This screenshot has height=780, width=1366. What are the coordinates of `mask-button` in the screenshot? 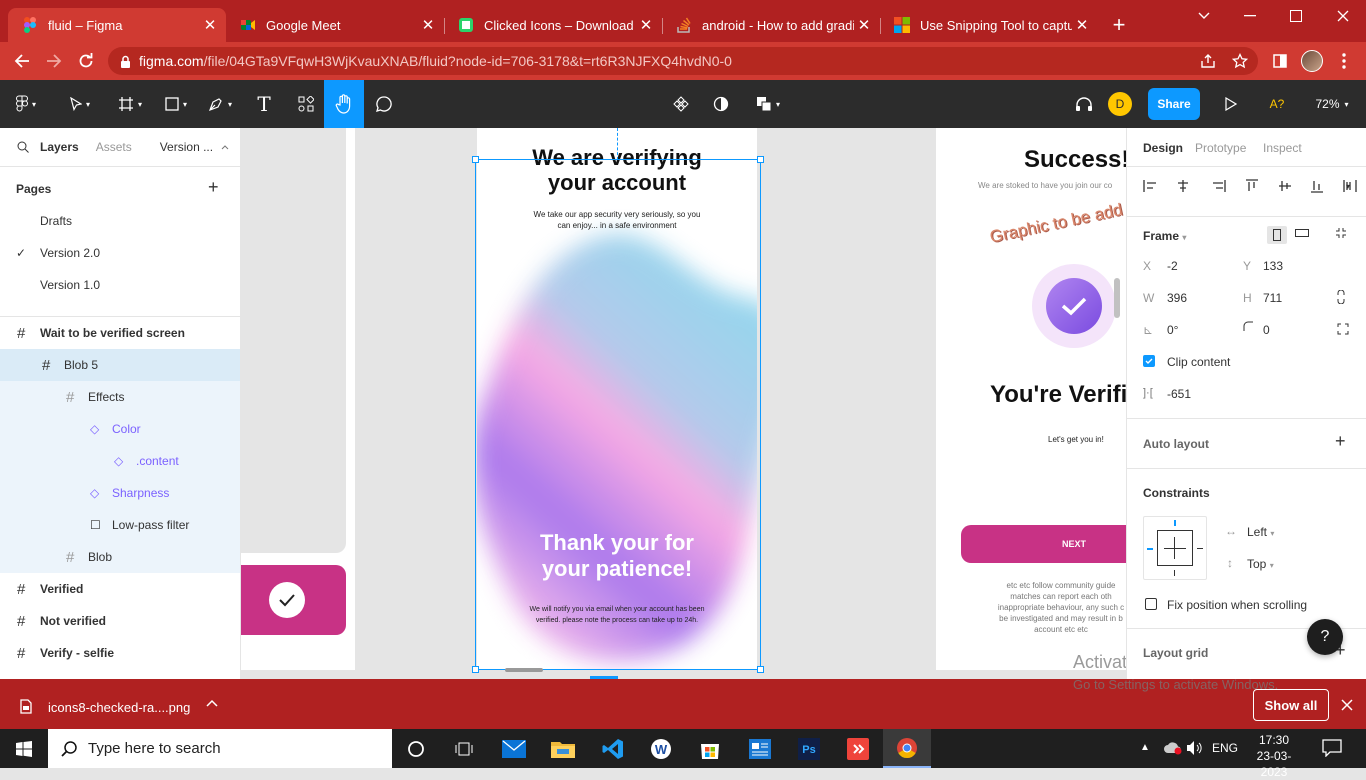 It's located at (721, 104).